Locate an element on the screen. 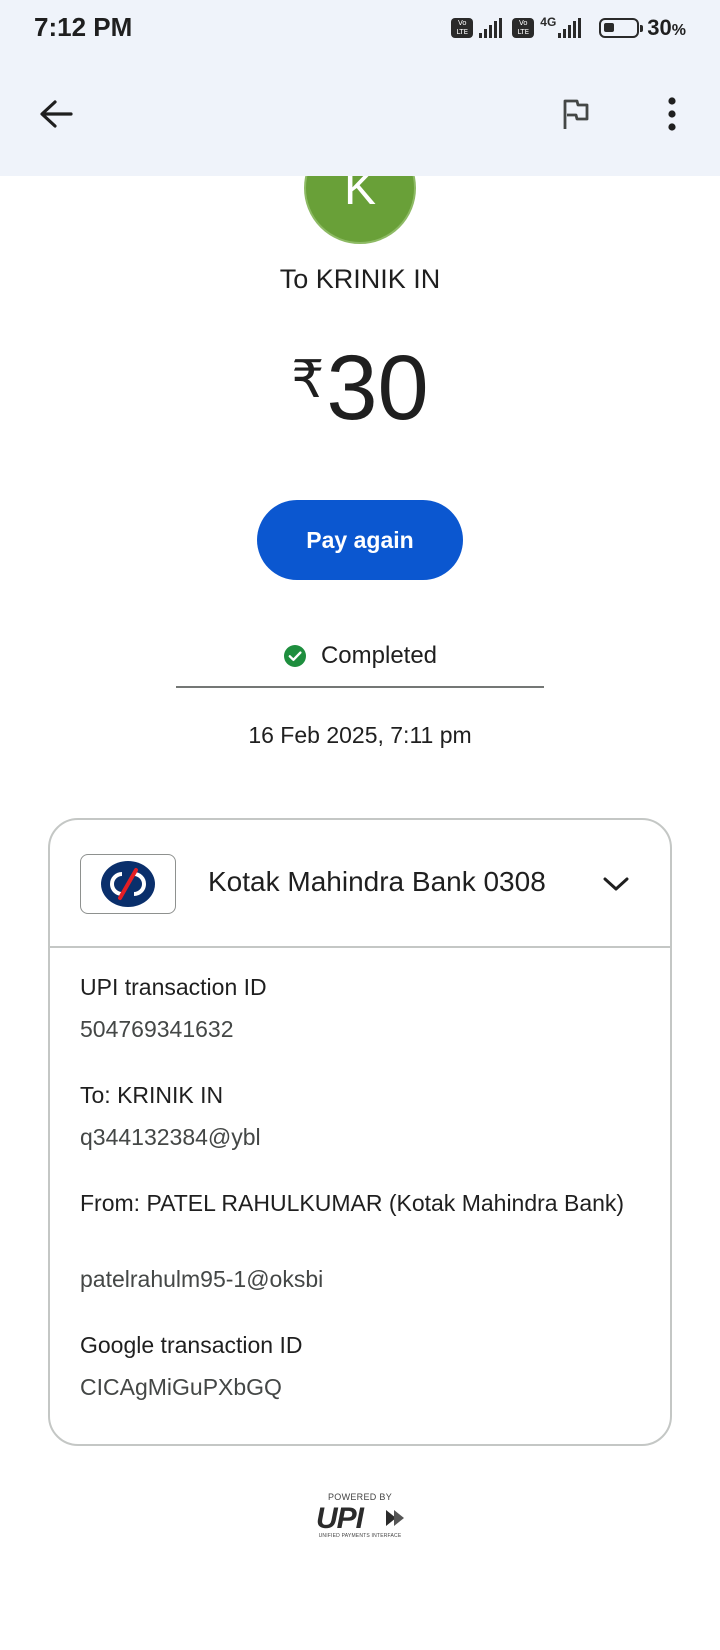 Image resolution: width=720 pixels, height=1650 pixels. kotak-logo-icon is located at coordinates (128, 884).